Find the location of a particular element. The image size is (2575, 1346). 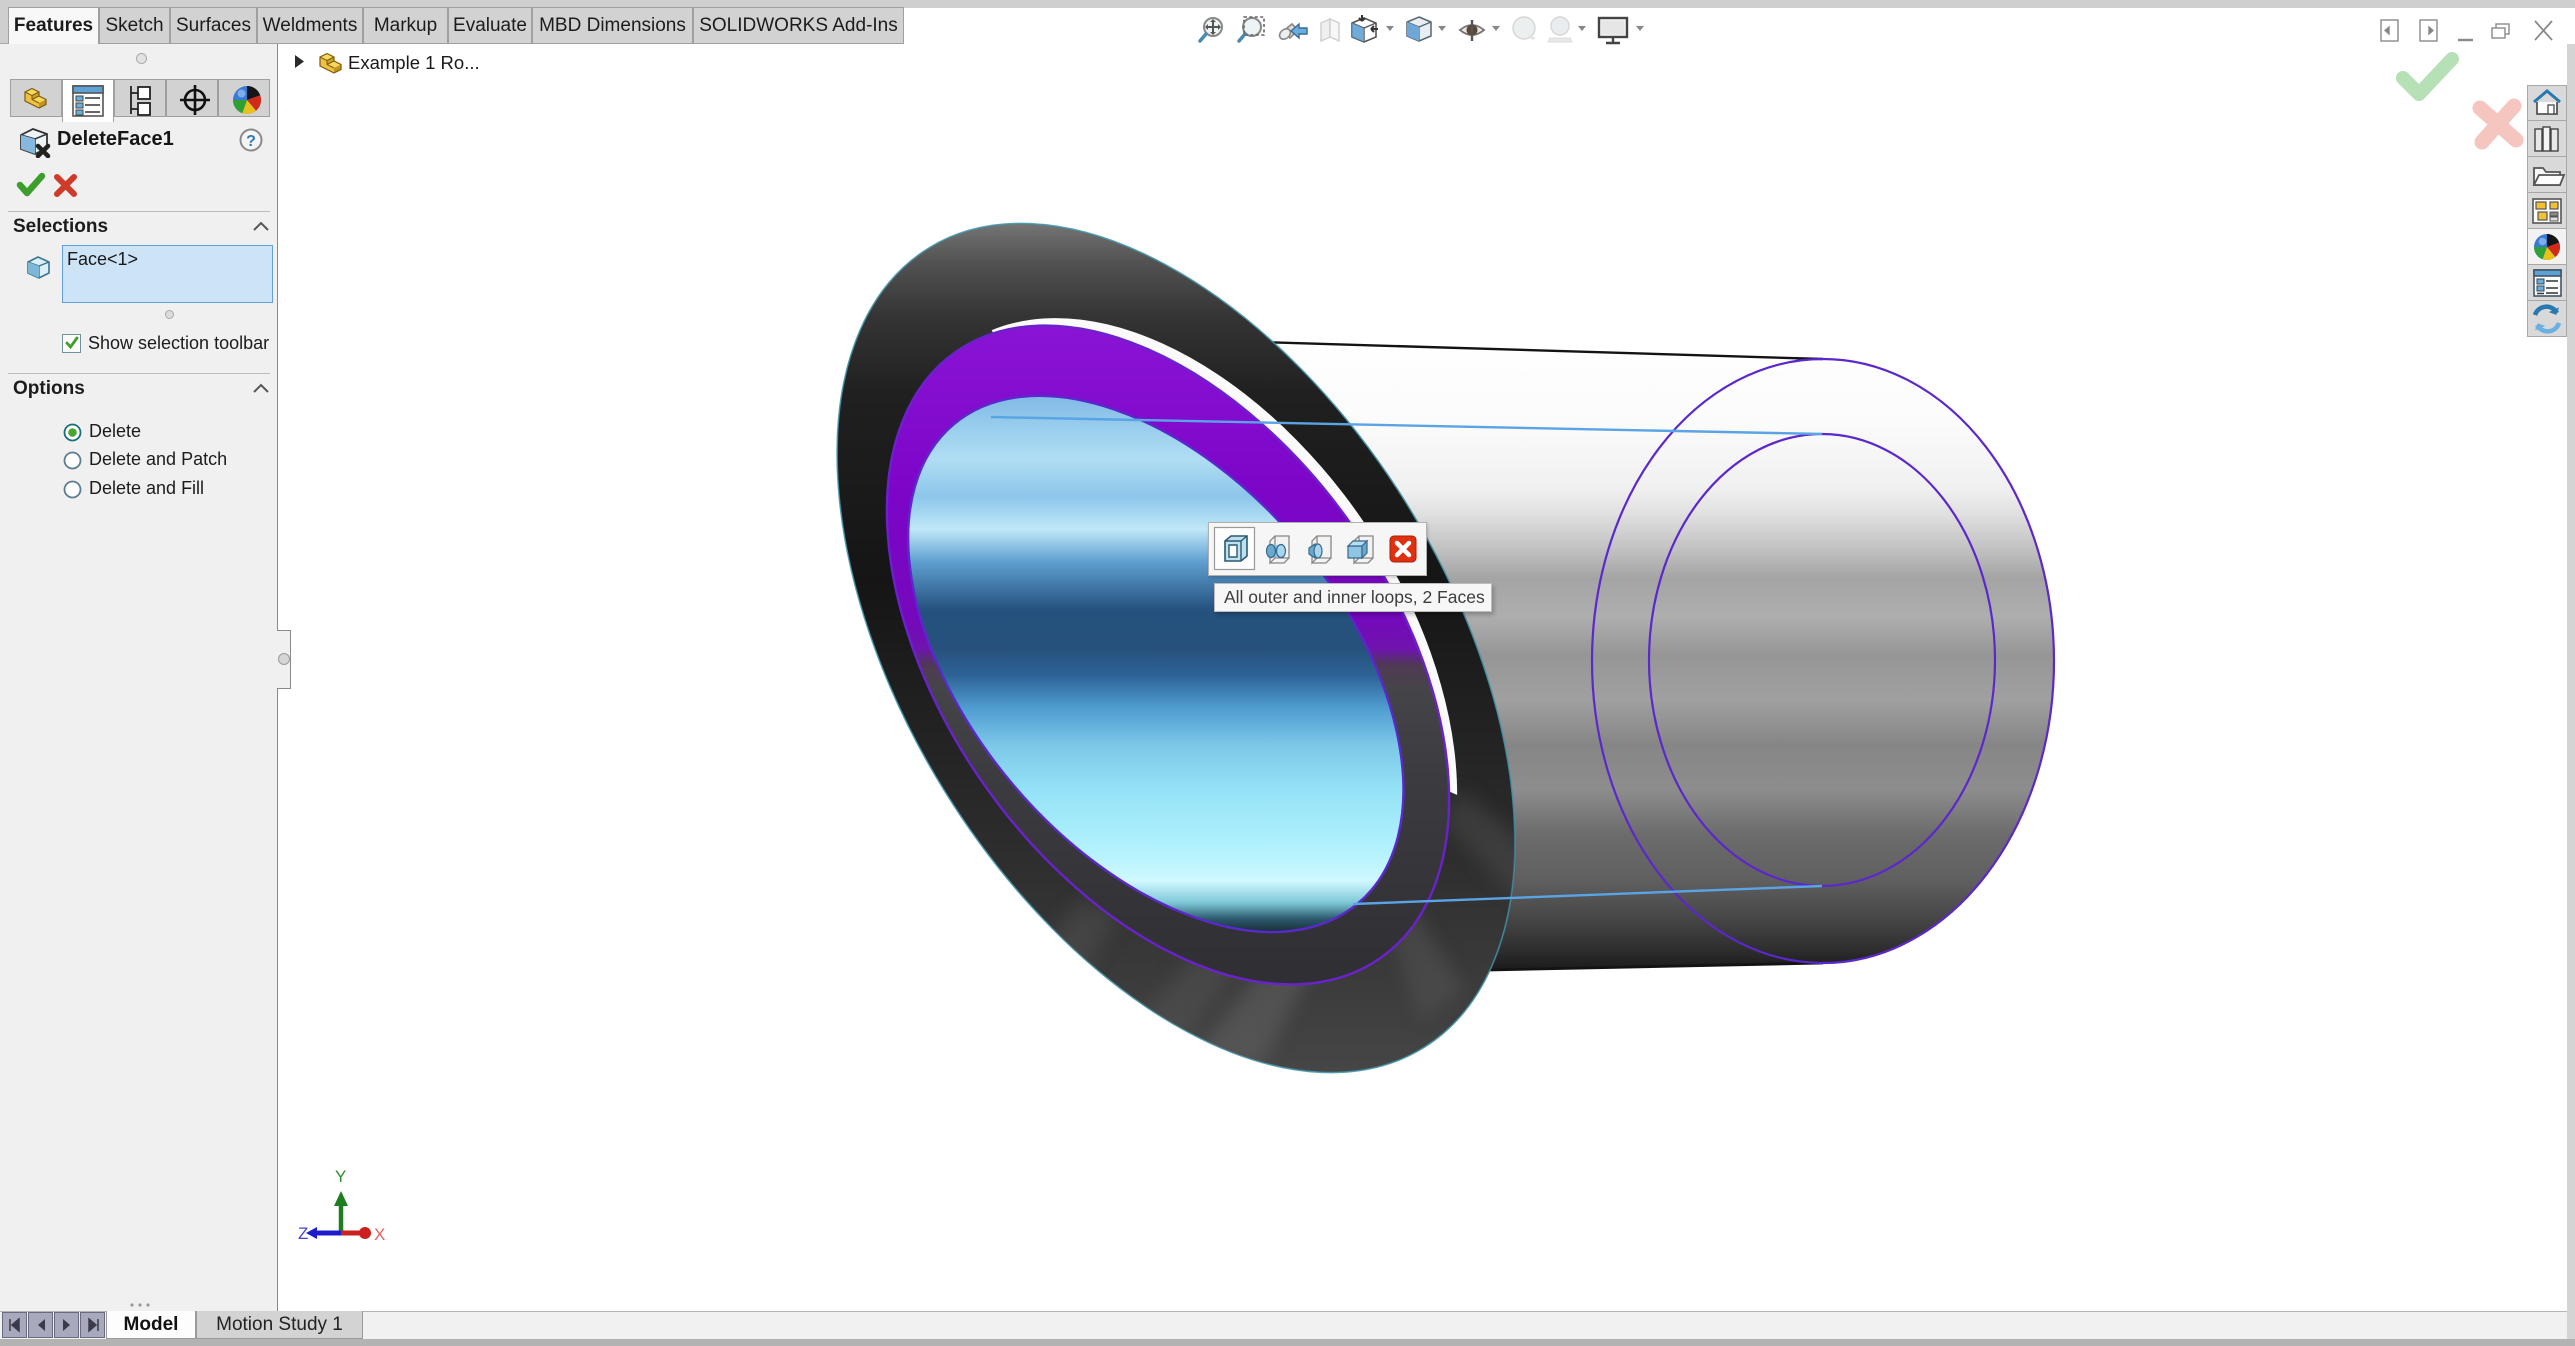

svg-text: X is located at coordinates (379, 1234).